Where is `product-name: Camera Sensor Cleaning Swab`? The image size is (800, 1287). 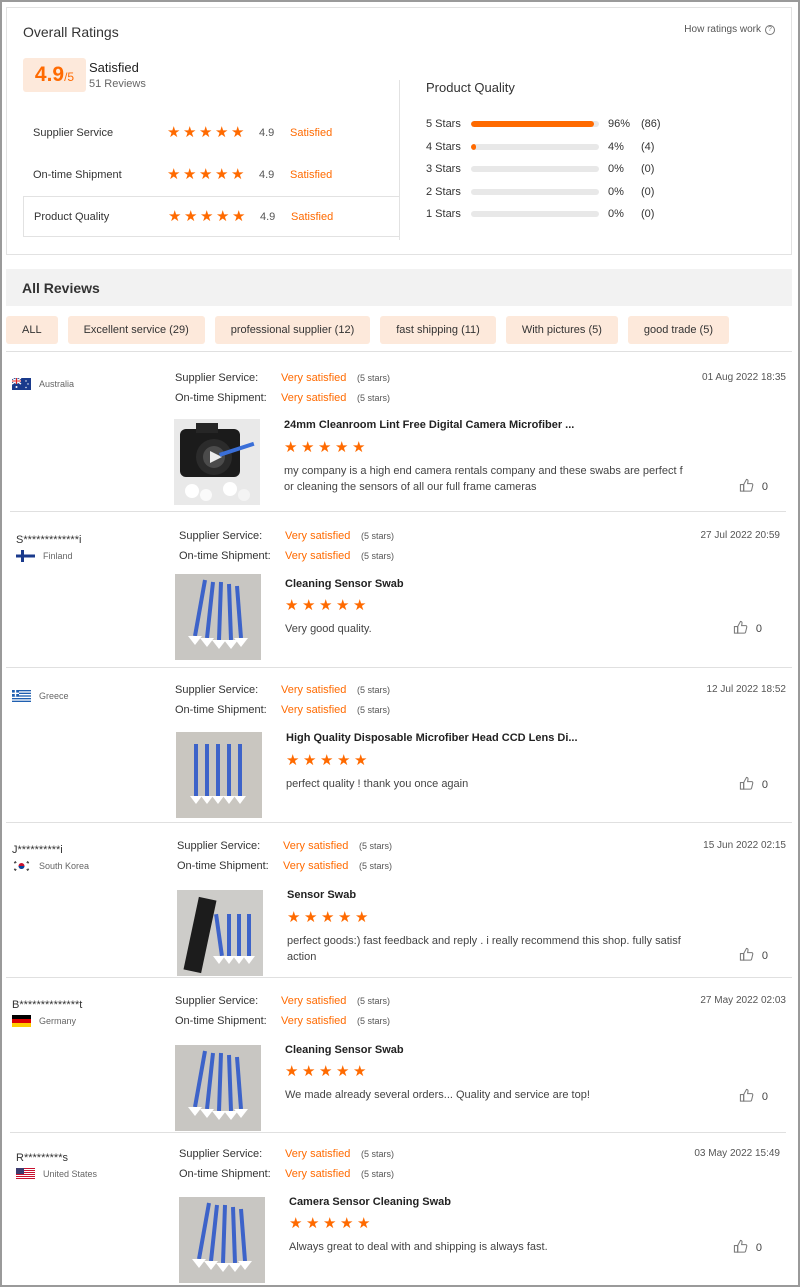 product-name: Camera Sensor Cleaning Swab is located at coordinates (370, 1202).